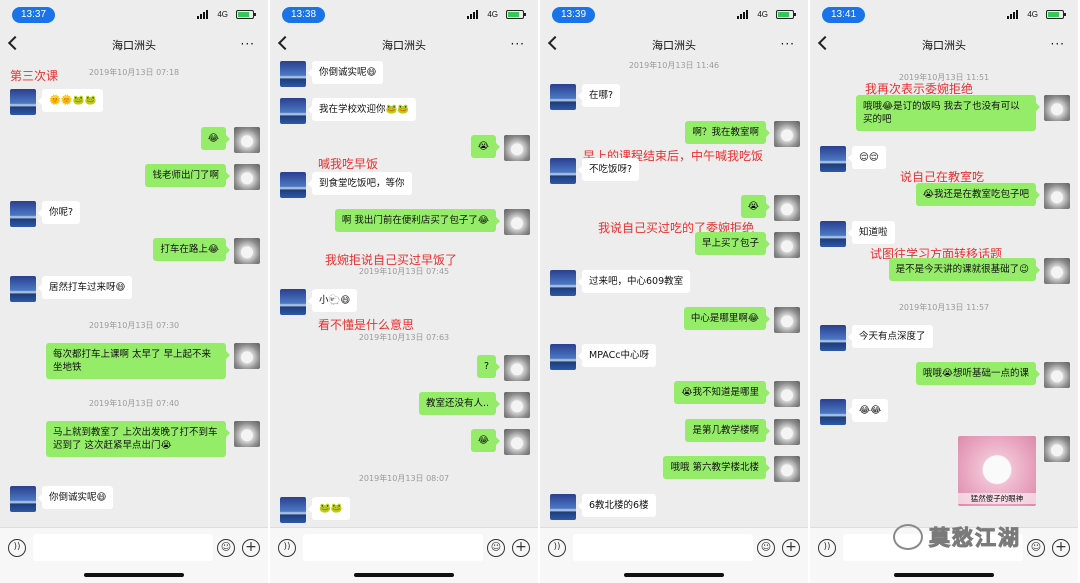  Describe the element at coordinates (332, 300) in the screenshot. I see `message-bubble-received: 小🐑😄` at that location.